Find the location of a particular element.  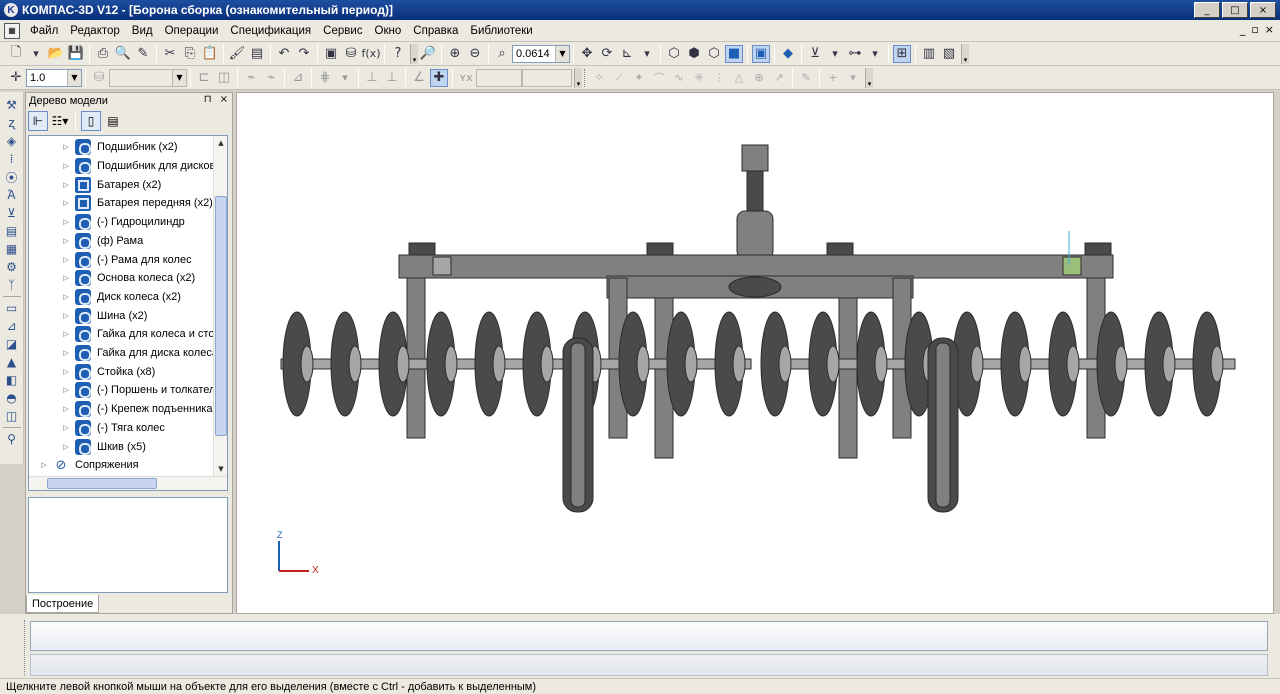

zoom-in-icon: ⊕ is located at coordinates (455, 54).